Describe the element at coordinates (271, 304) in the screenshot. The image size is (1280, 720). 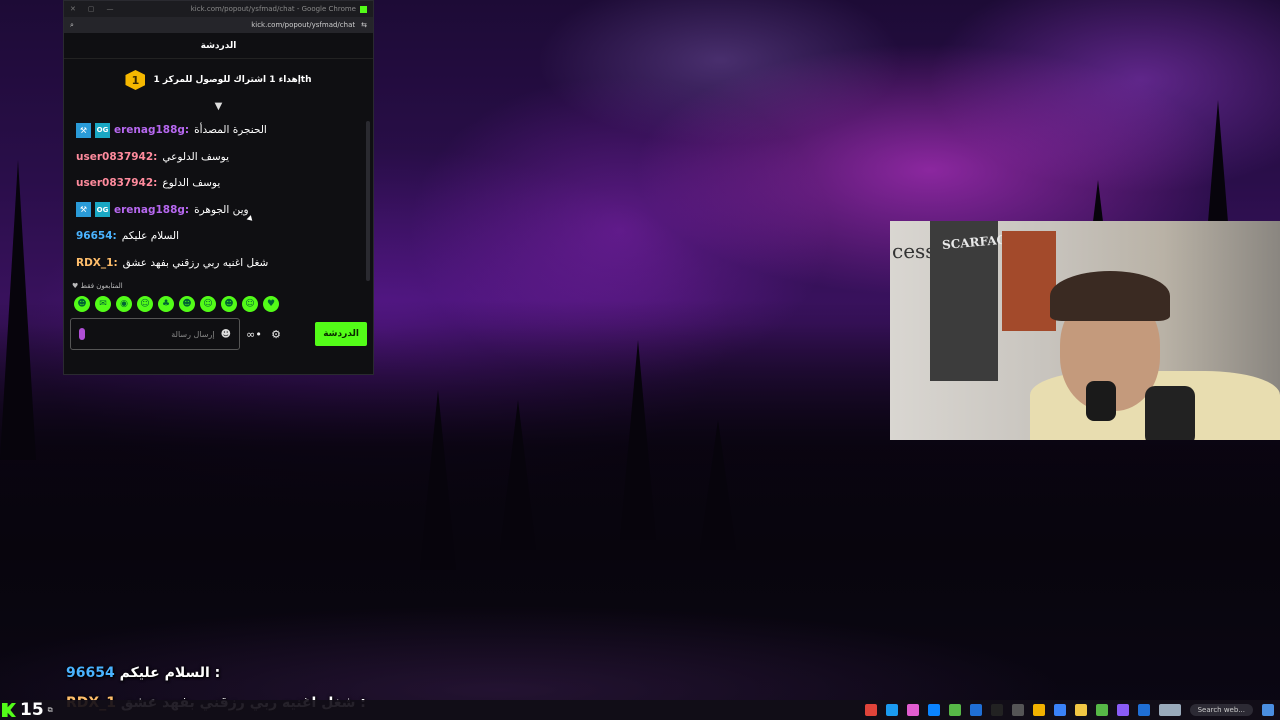
I see `emote-icon: ♥` at that location.